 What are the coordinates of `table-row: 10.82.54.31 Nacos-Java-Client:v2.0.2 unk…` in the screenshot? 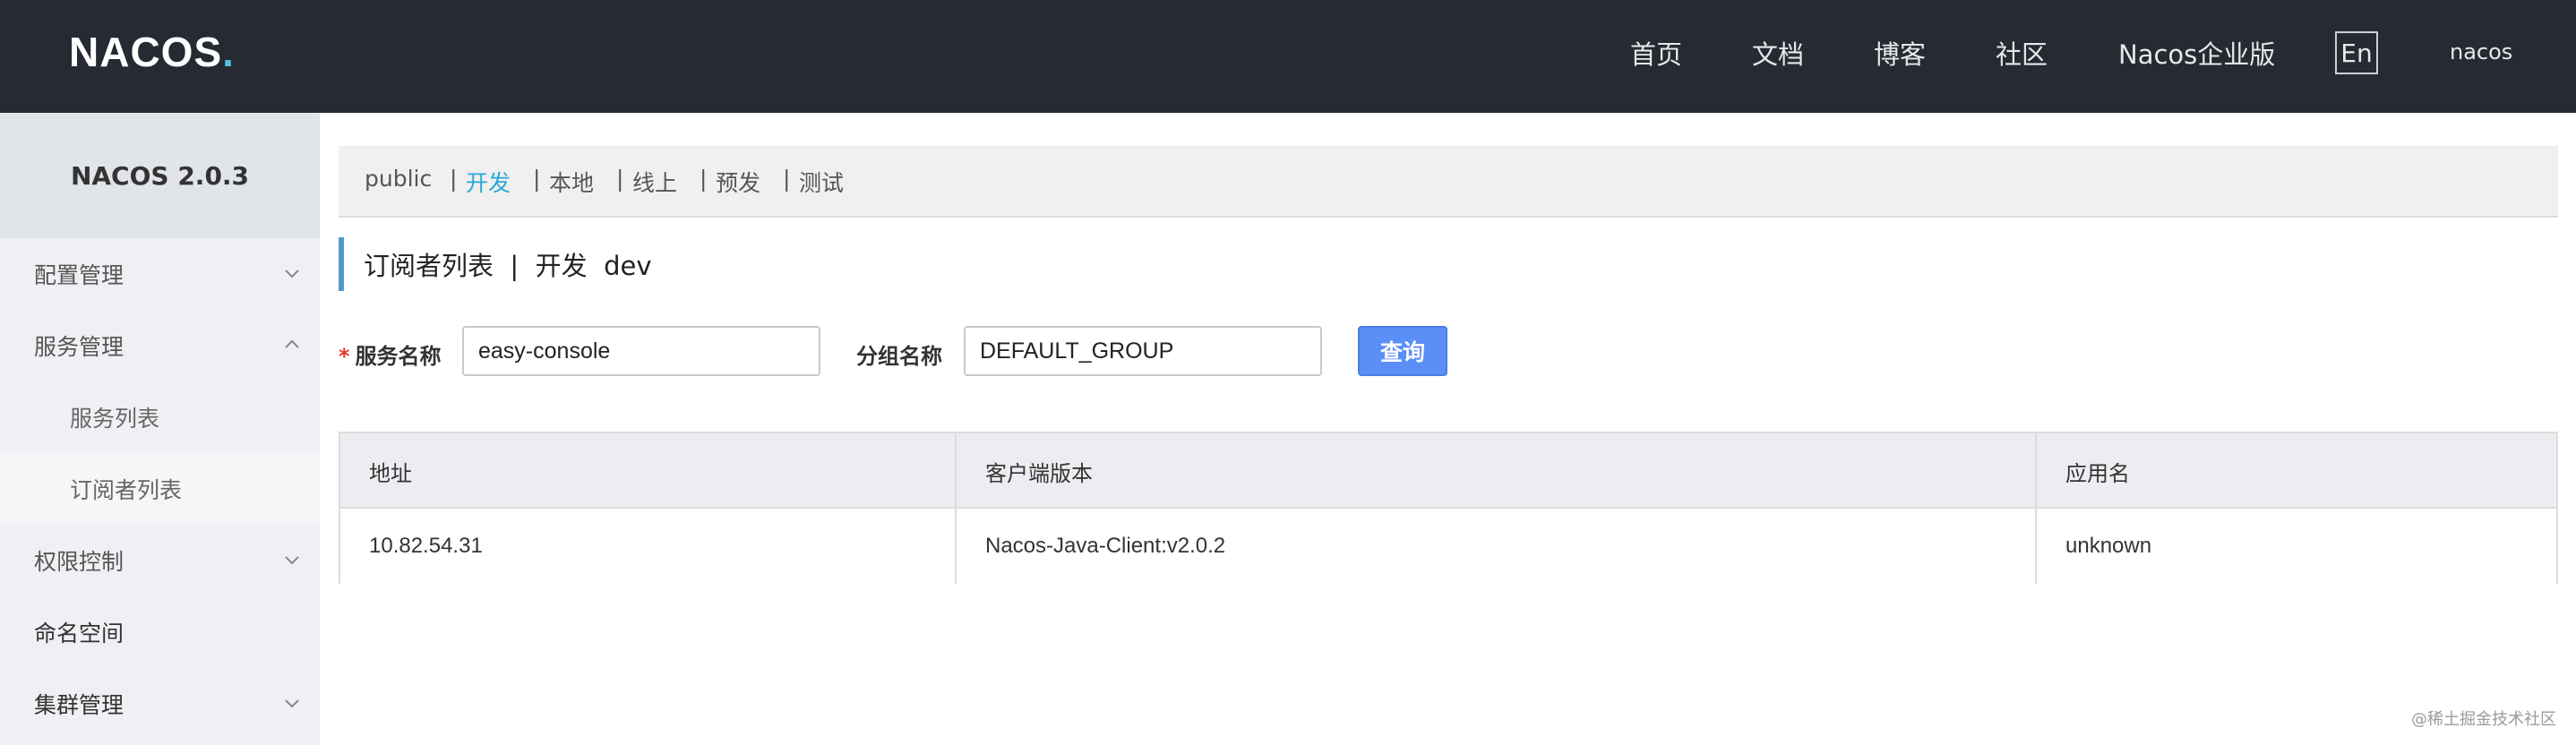 It's located at (1448, 546).